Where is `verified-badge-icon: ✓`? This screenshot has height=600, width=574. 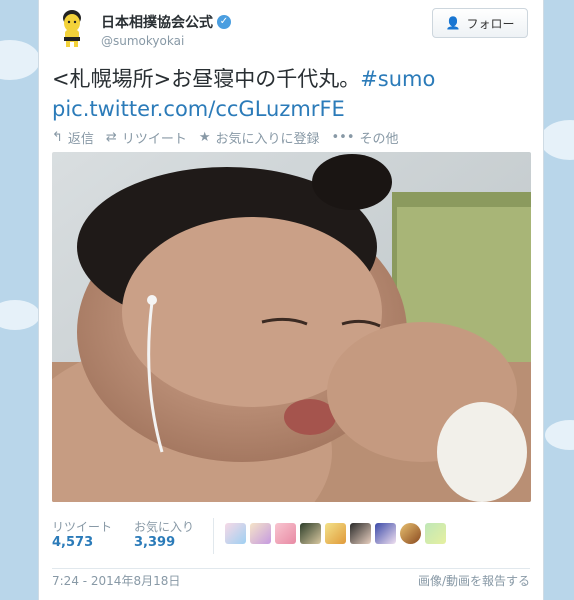 verified-badge-icon: ✓ is located at coordinates (224, 22).